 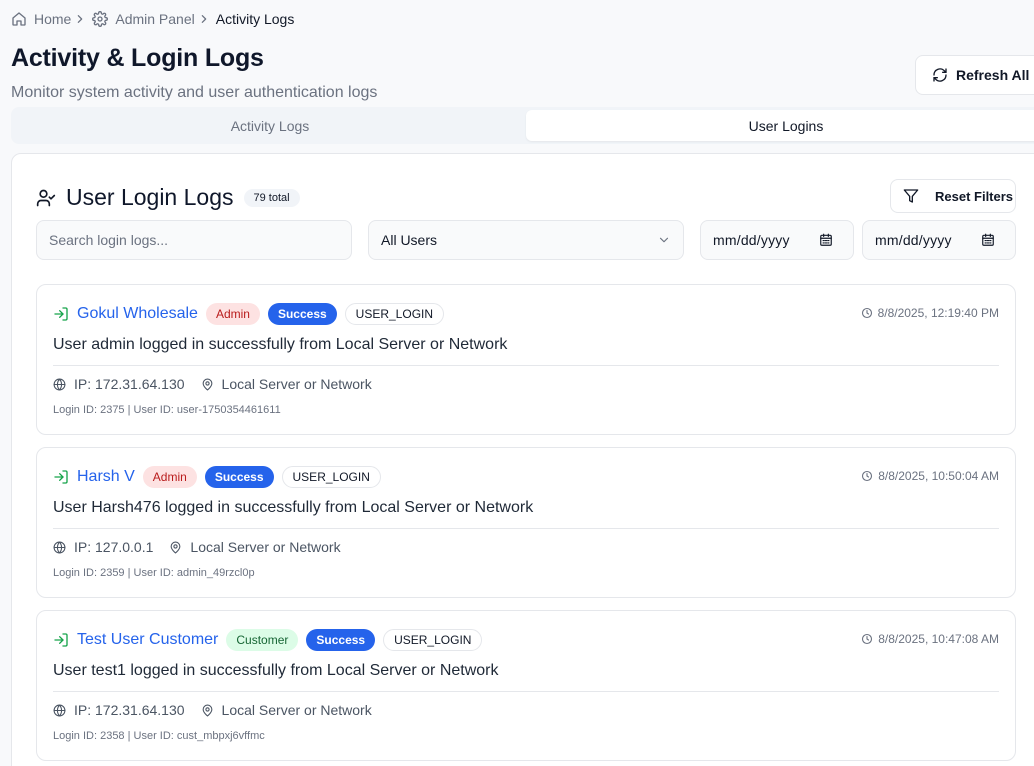 I want to click on log-timestamp: 8/8/2025, 10:47:08 AM, so click(x=930, y=639).